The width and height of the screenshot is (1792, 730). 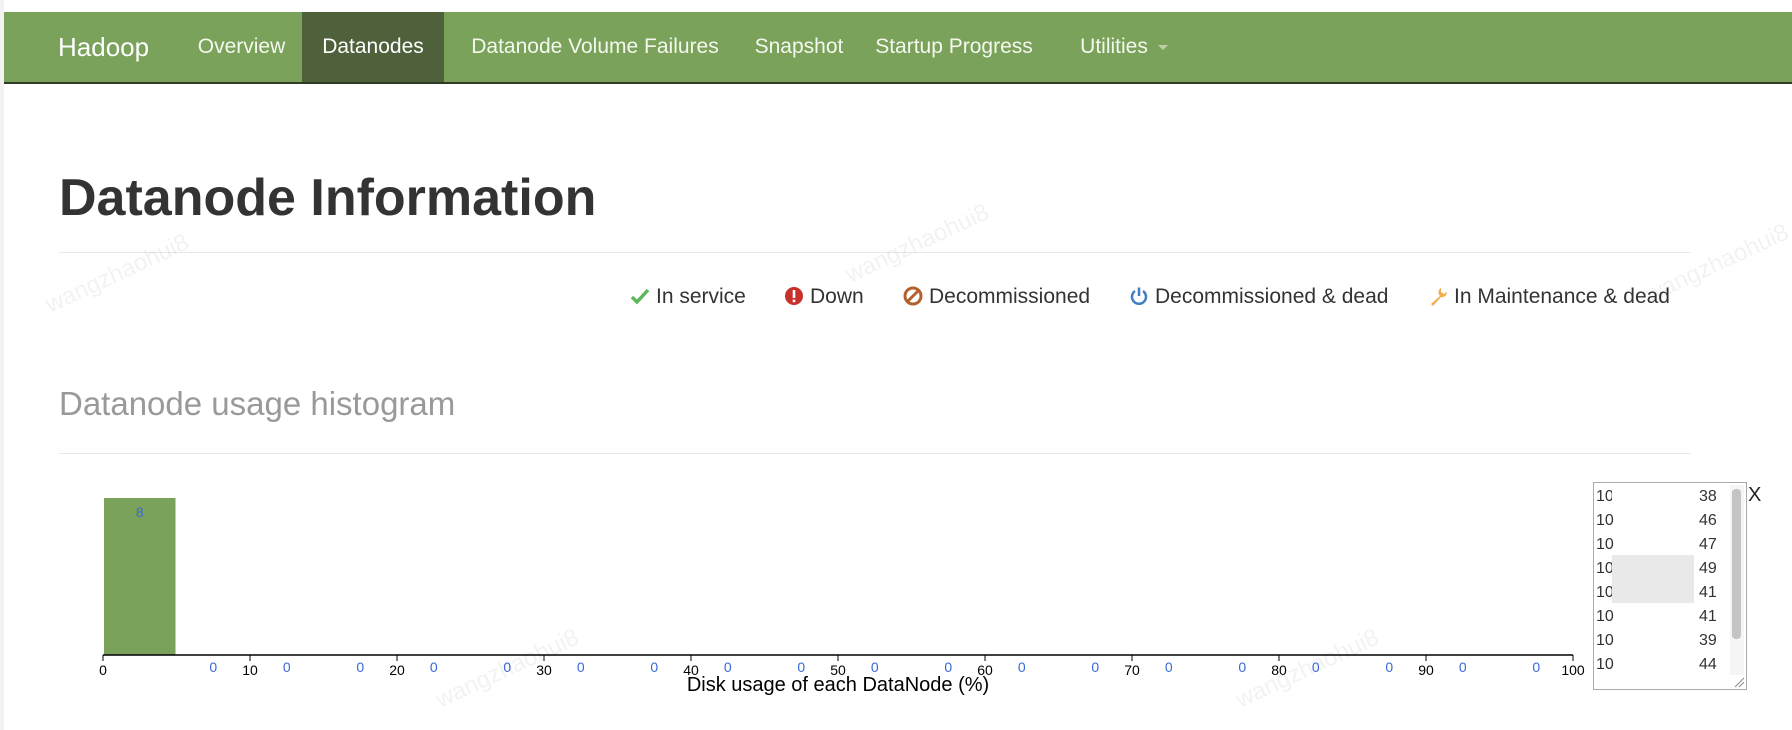 I want to click on resize-grip-icon, so click(x=1739, y=682).